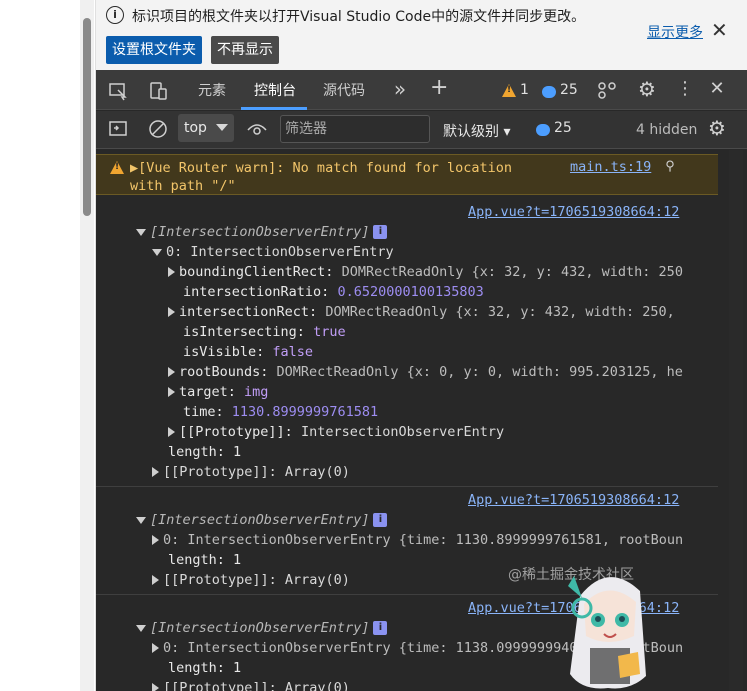  I want to click on tab-sources: 源代码, so click(344, 90).